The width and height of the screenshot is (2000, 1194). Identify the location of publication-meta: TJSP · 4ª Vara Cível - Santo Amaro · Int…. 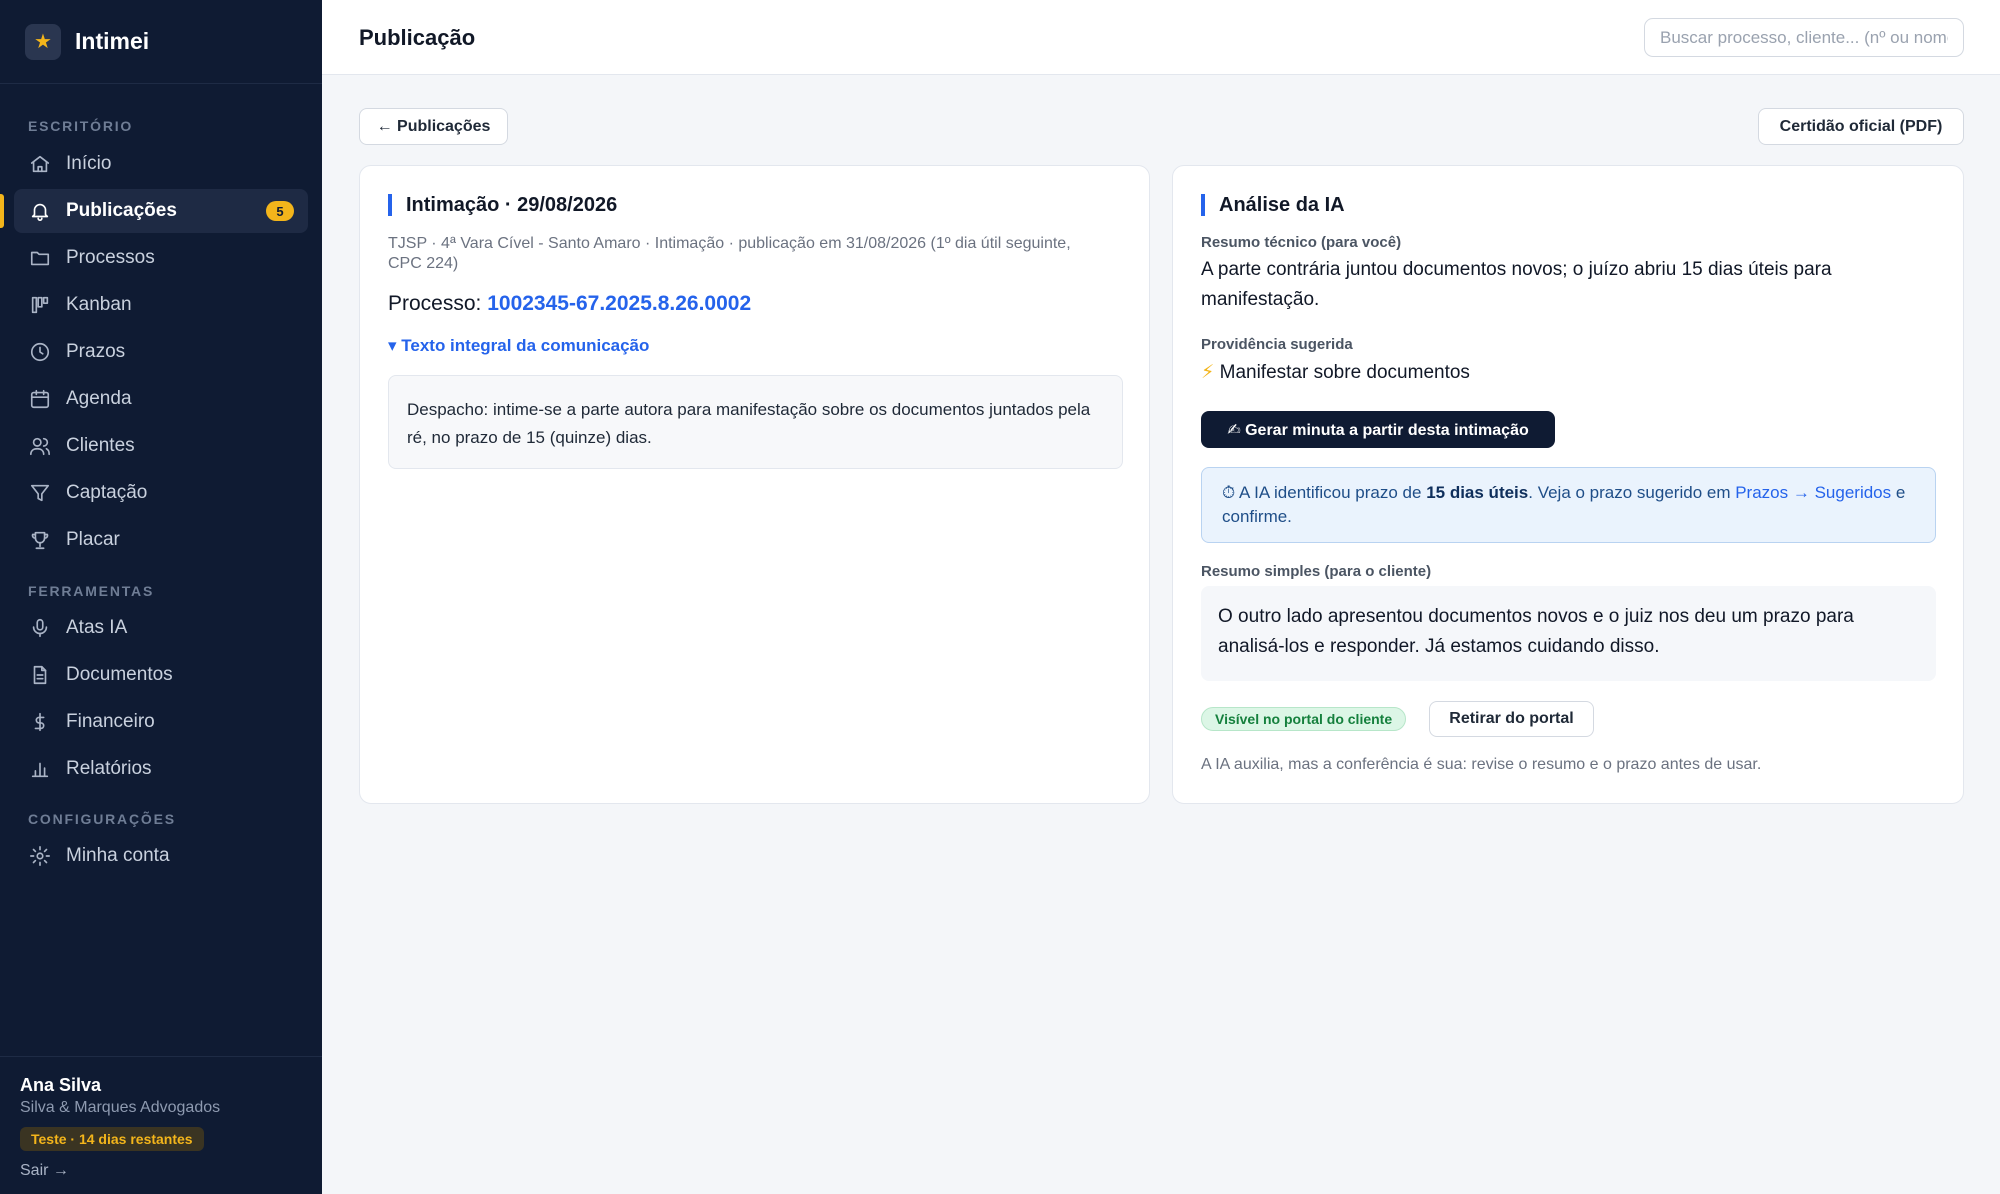
(729, 253).